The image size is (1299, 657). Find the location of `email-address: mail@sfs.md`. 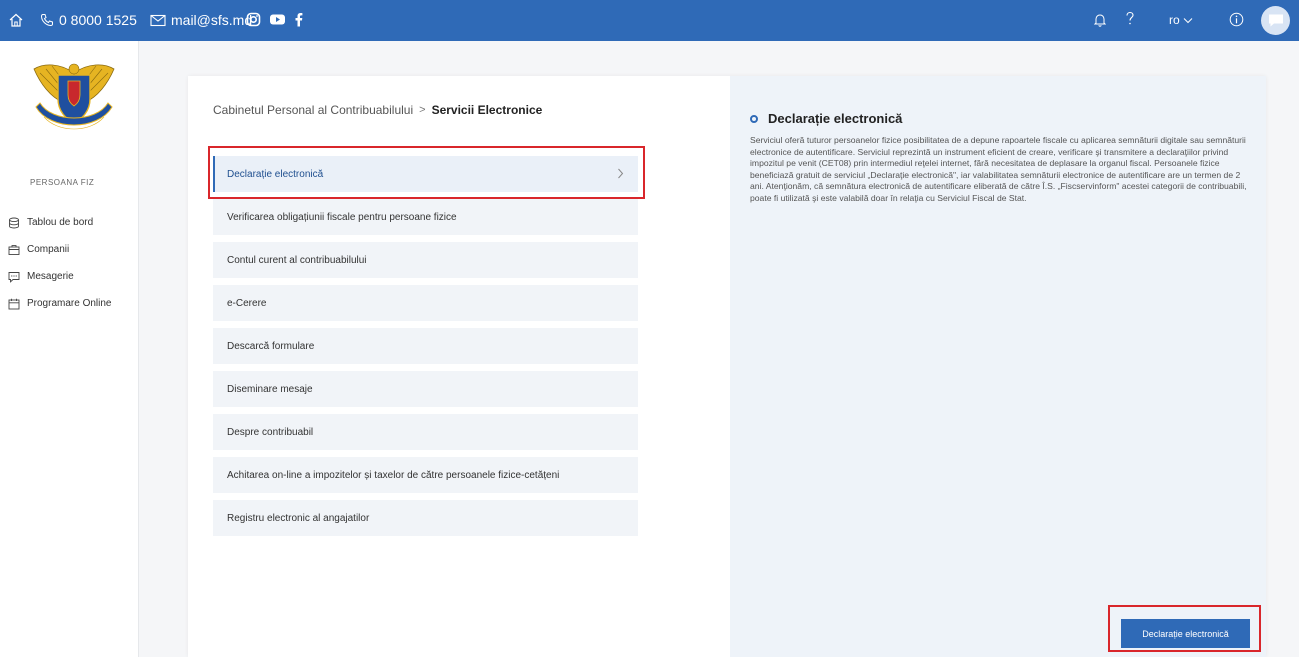

email-address: mail@sfs.md is located at coordinates (212, 20).